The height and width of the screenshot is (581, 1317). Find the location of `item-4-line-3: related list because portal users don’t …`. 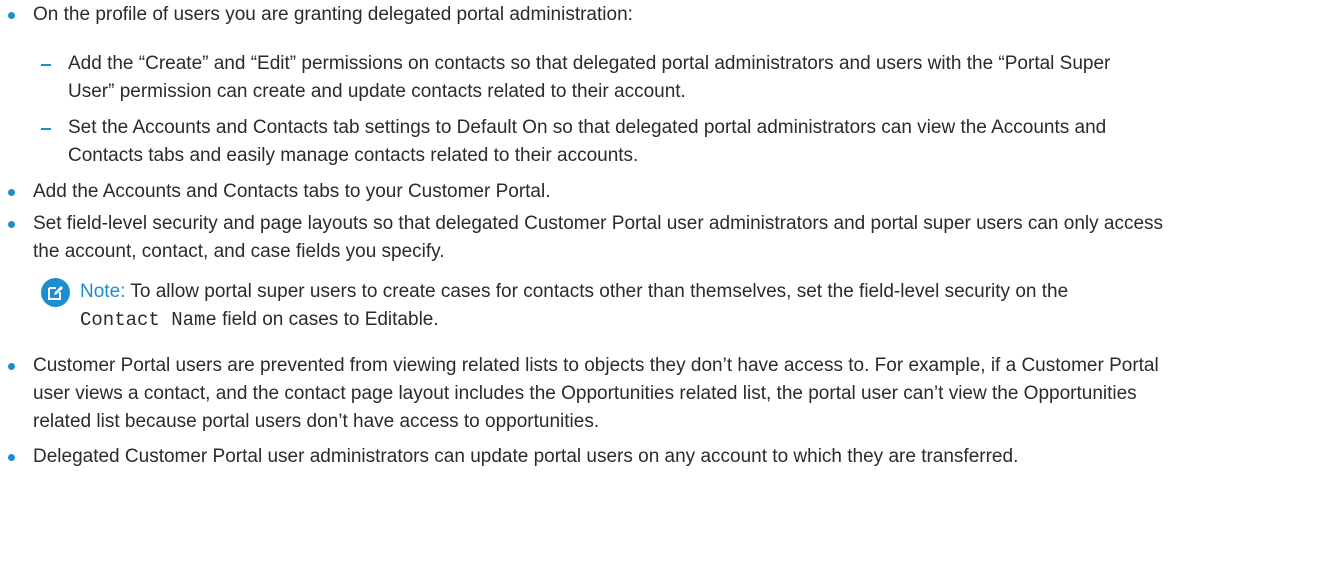

item-4-line-3: related list because portal users don’t … is located at coordinates (316, 421).